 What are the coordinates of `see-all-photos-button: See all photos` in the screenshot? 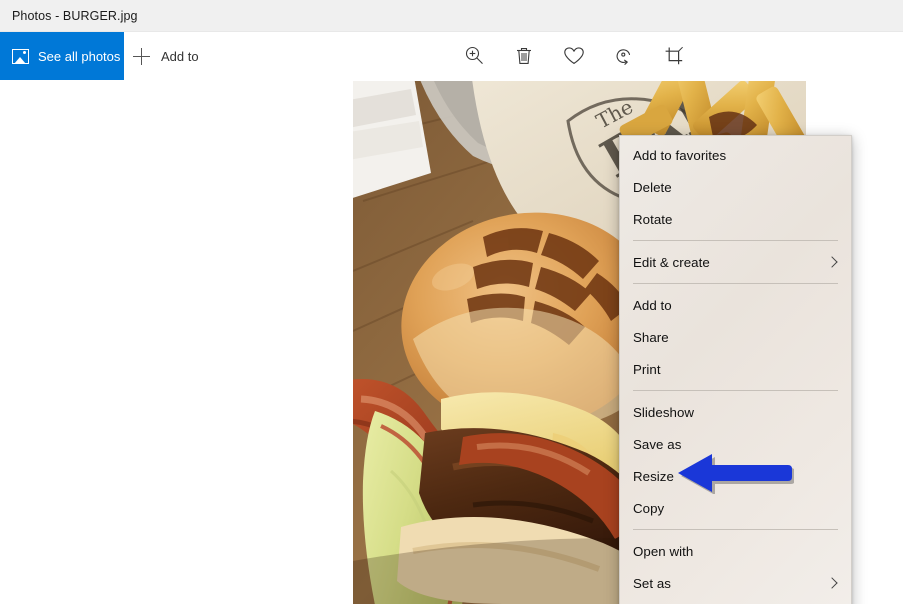 It's located at (62, 56).